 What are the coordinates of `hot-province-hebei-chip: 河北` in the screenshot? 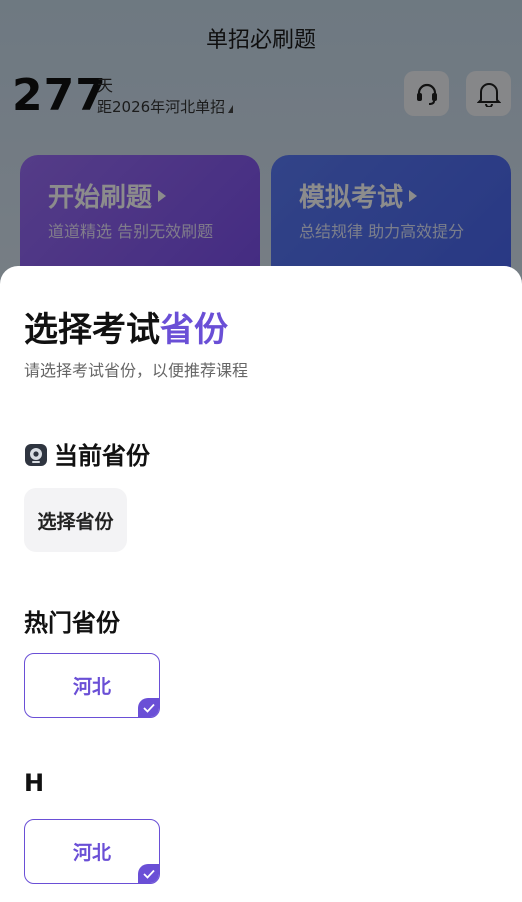 It's located at (92, 685).